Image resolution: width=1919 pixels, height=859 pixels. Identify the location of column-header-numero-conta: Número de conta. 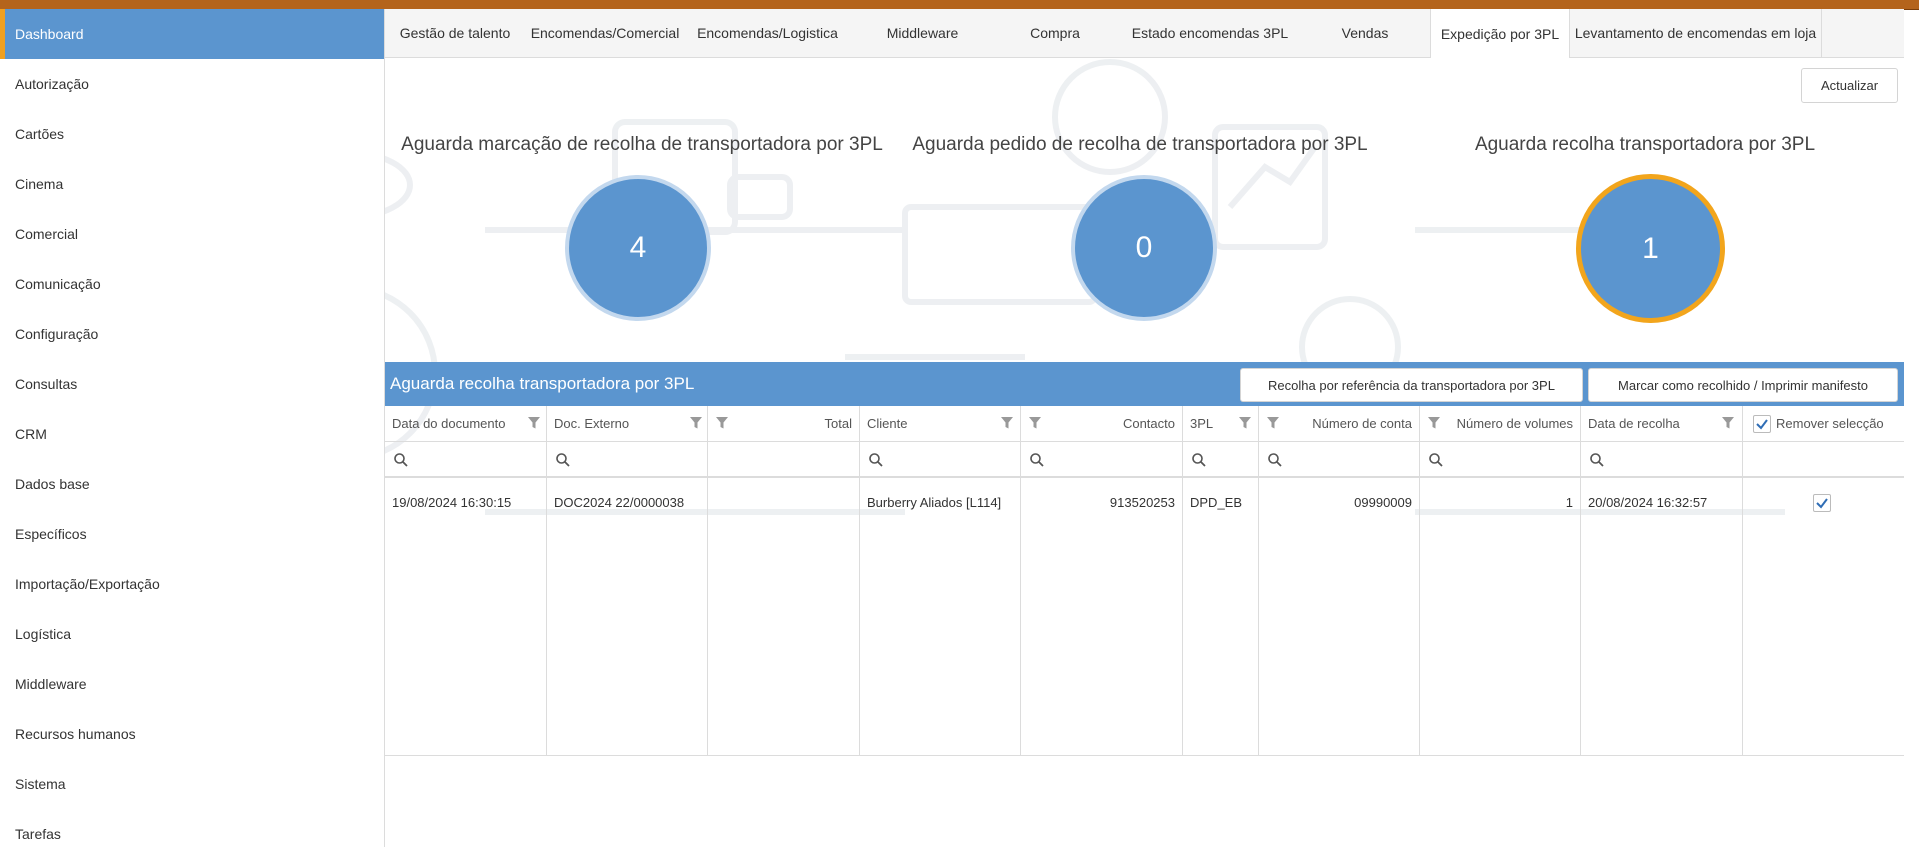
(1362, 423).